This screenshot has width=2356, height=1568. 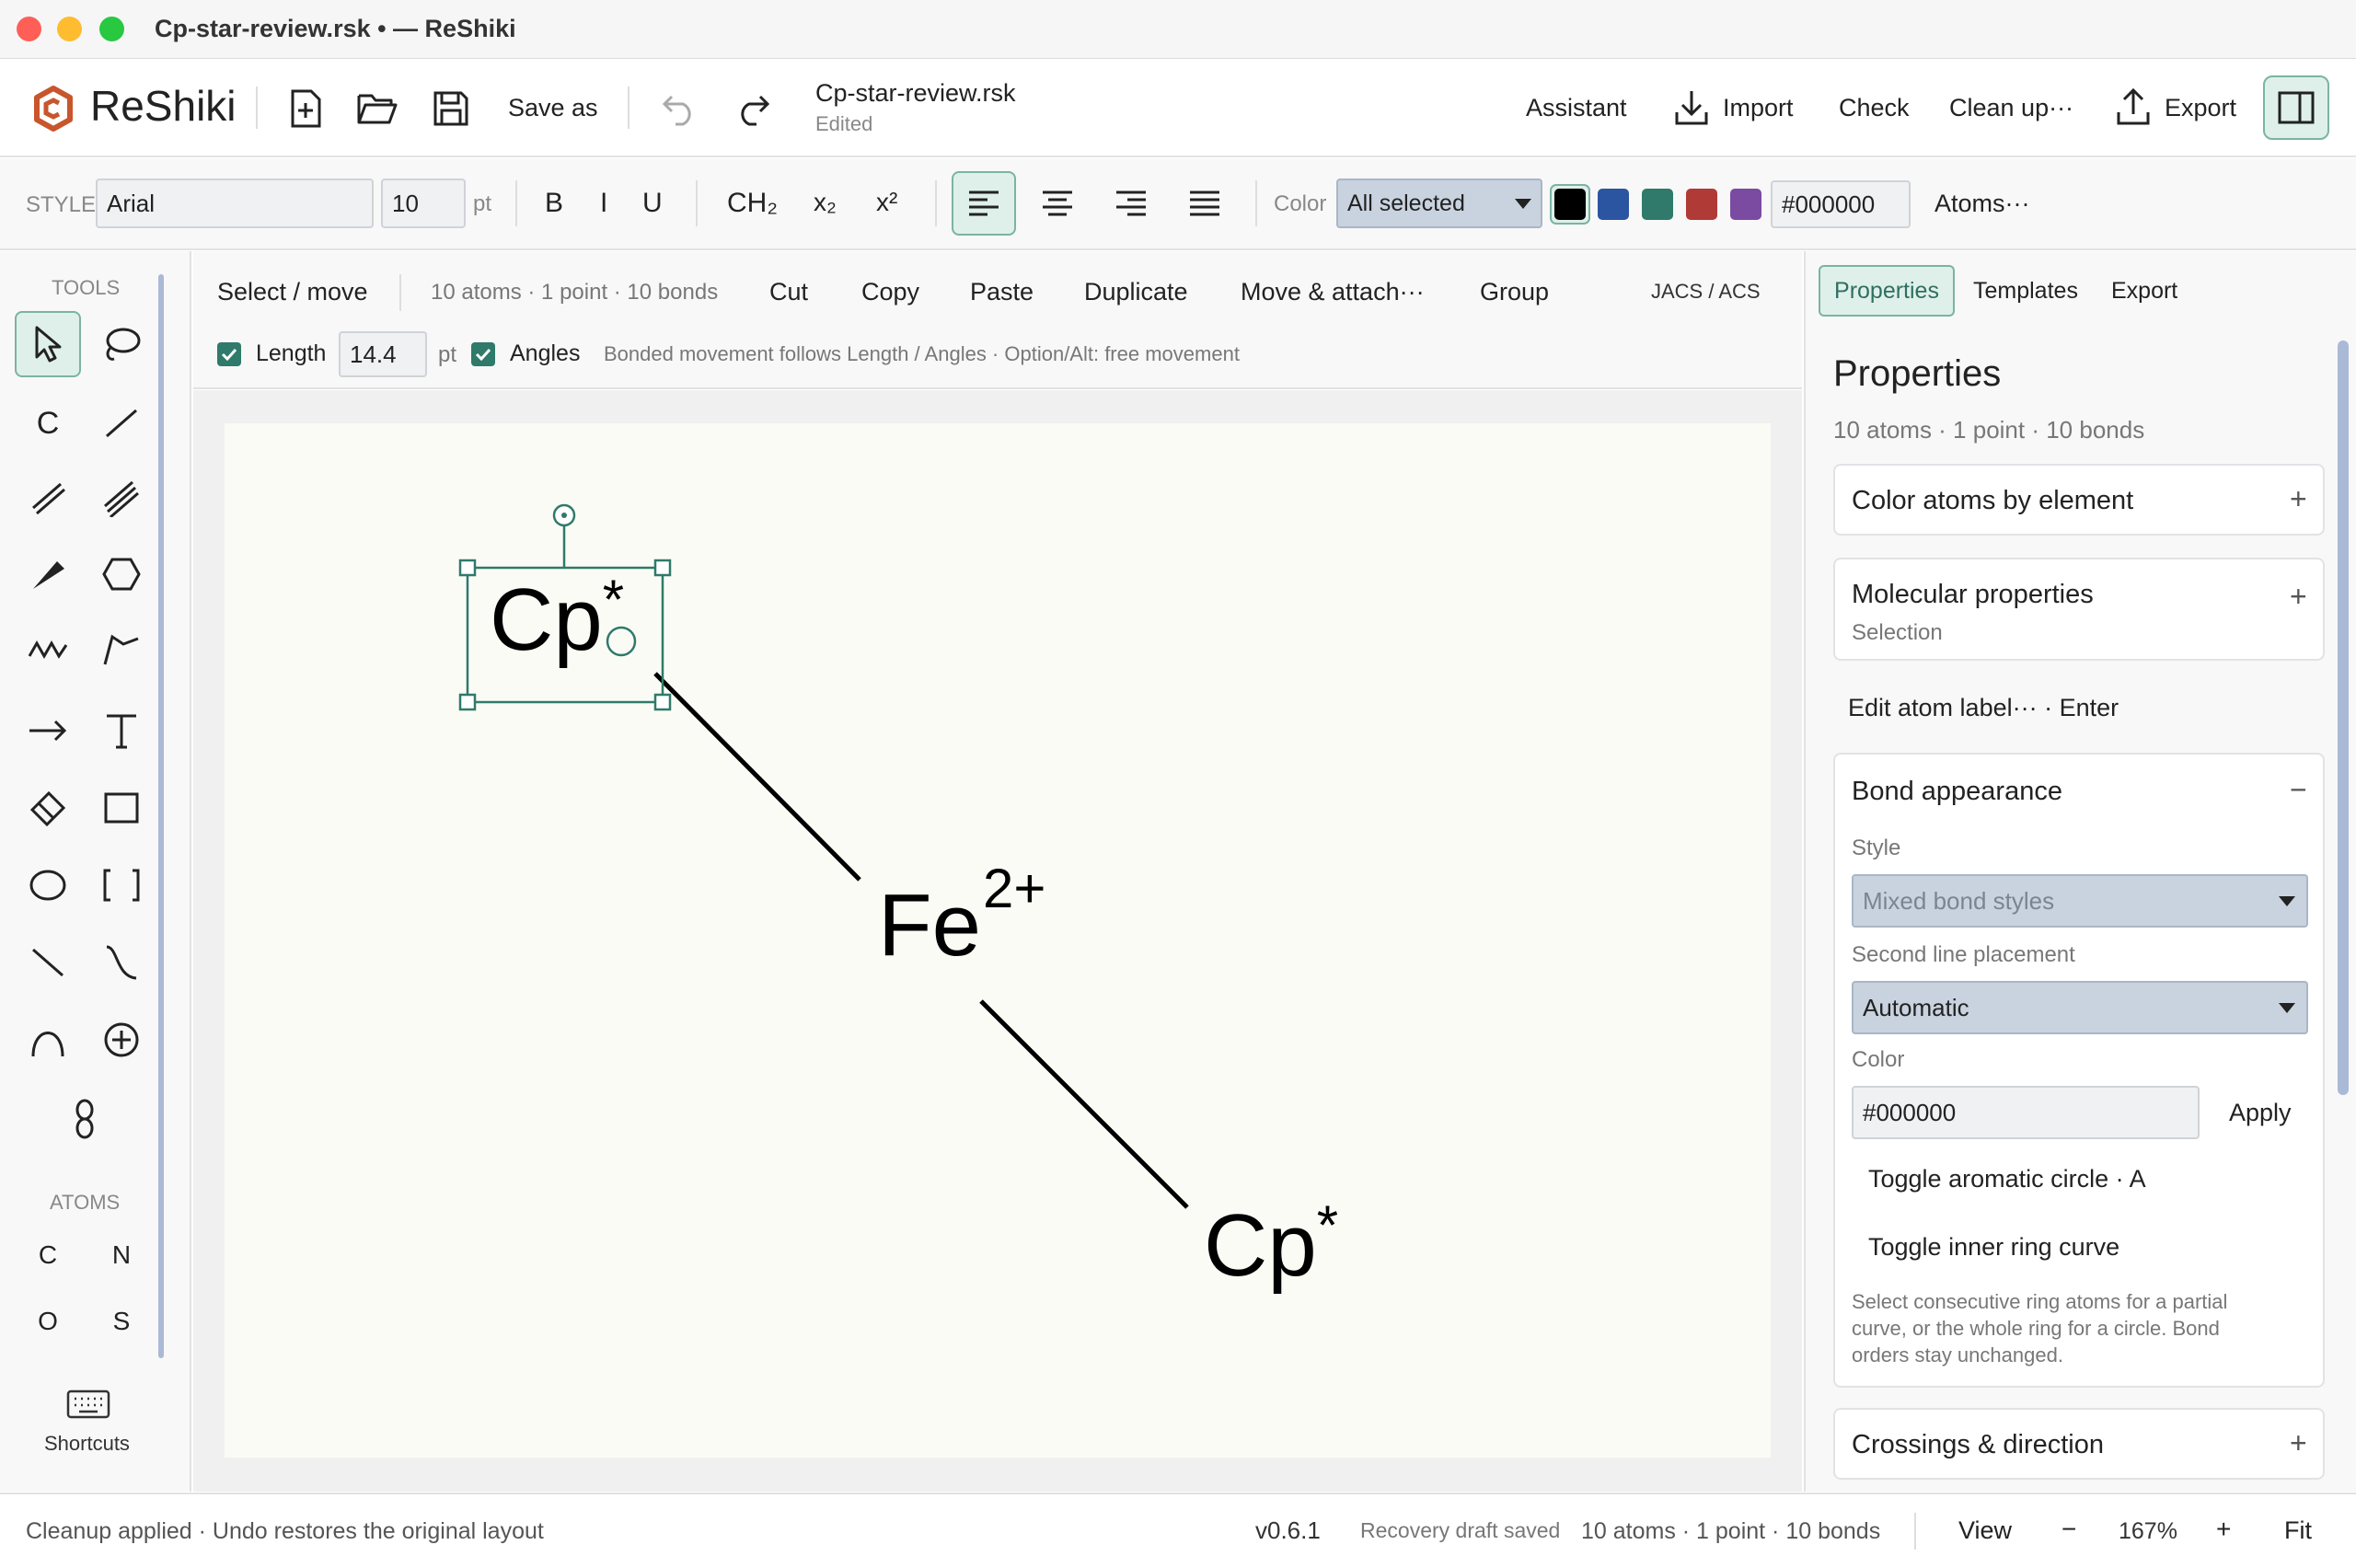 What do you see at coordinates (1982, 204) in the screenshot?
I see `atoms-menu-button: Atoms···` at bounding box center [1982, 204].